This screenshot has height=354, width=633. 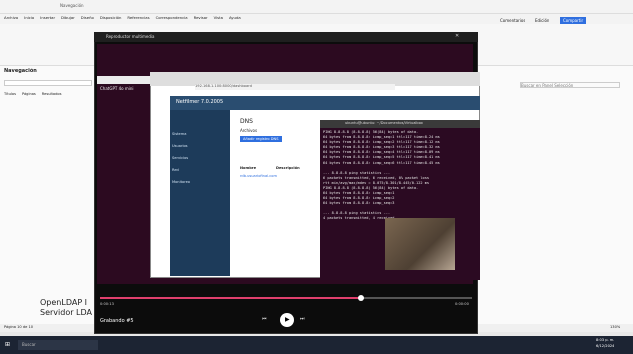 What do you see at coordinates (172, 17) in the screenshot?
I see `menu-correspondencia: Correspondencia` at bounding box center [172, 17].